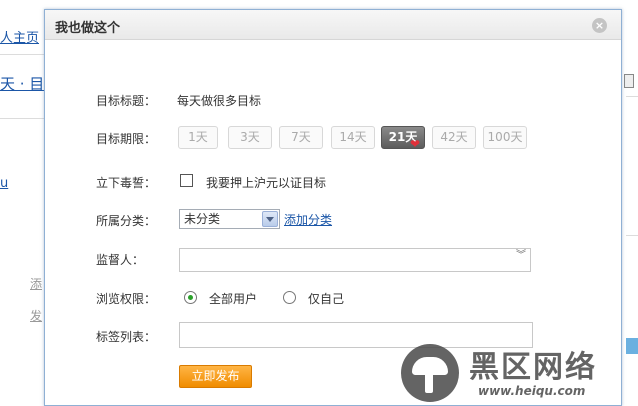 The height and width of the screenshot is (406, 638). I want to click on add-link: 添, so click(36, 283).